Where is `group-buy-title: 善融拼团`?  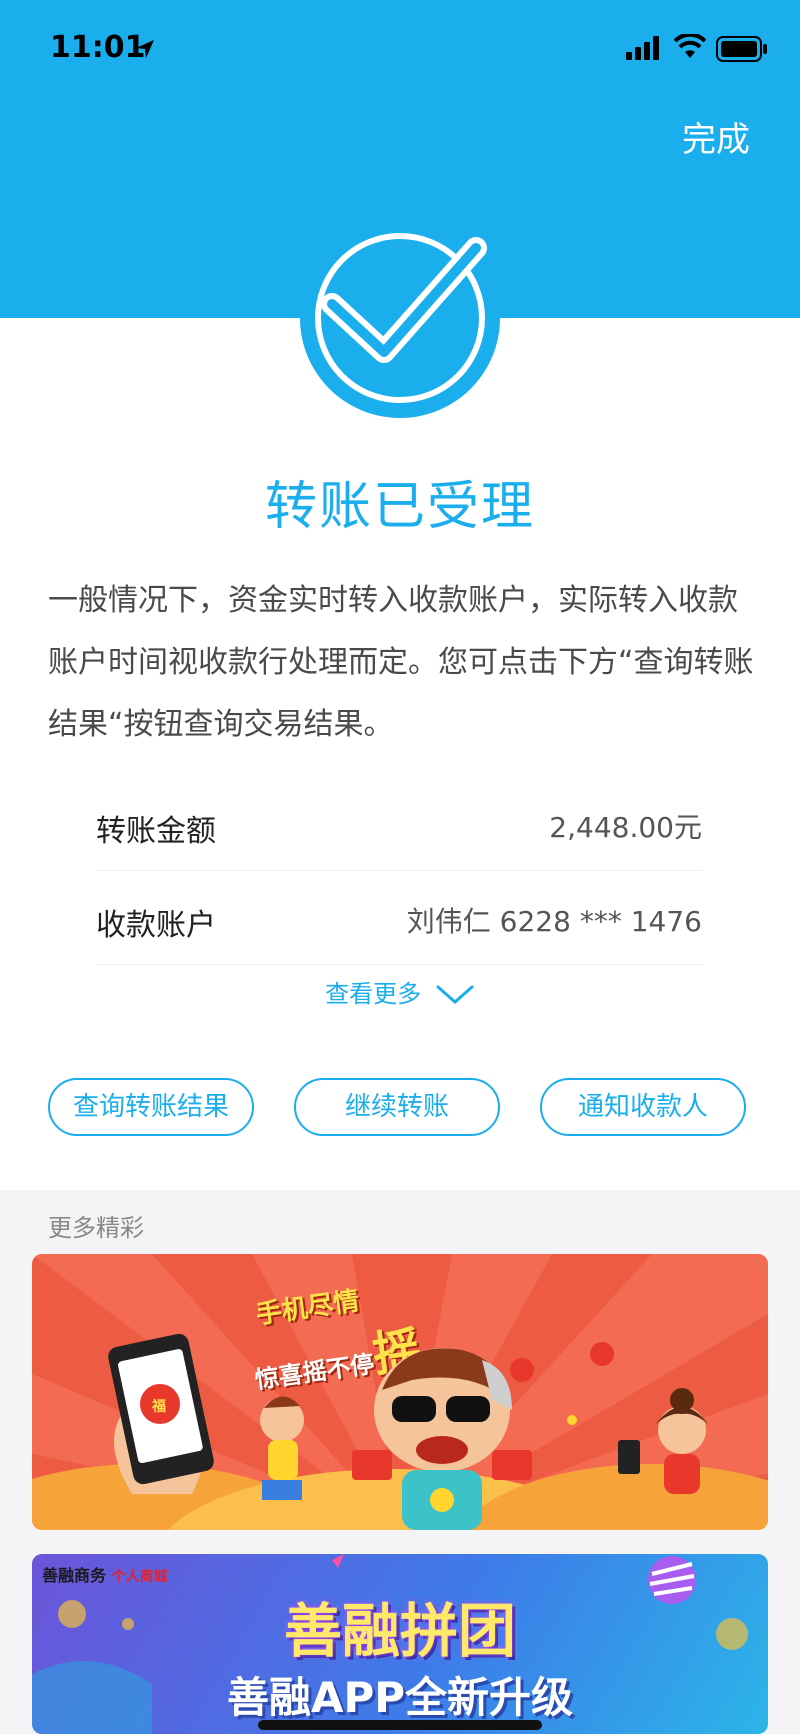 group-buy-title: 善融拼团 is located at coordinates (399, 1631).